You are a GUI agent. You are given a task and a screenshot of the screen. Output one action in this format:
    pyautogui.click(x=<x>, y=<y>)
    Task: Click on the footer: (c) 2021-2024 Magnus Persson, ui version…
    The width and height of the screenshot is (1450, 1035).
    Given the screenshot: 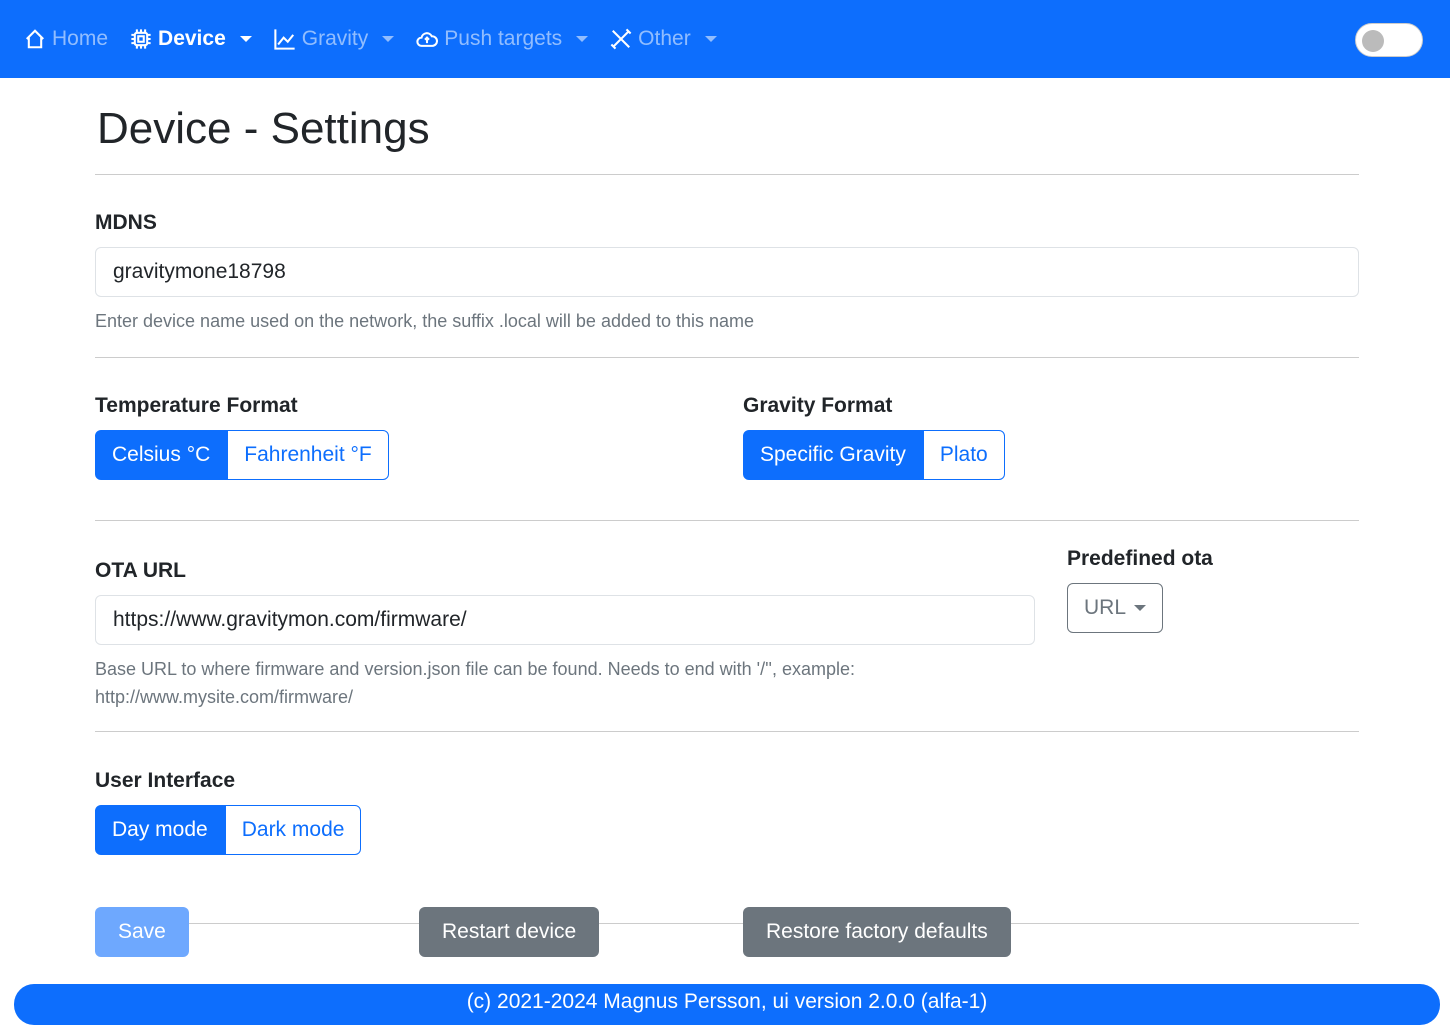 What is the action you would take?
    pyautogui.click(x=727, y=1004)
    